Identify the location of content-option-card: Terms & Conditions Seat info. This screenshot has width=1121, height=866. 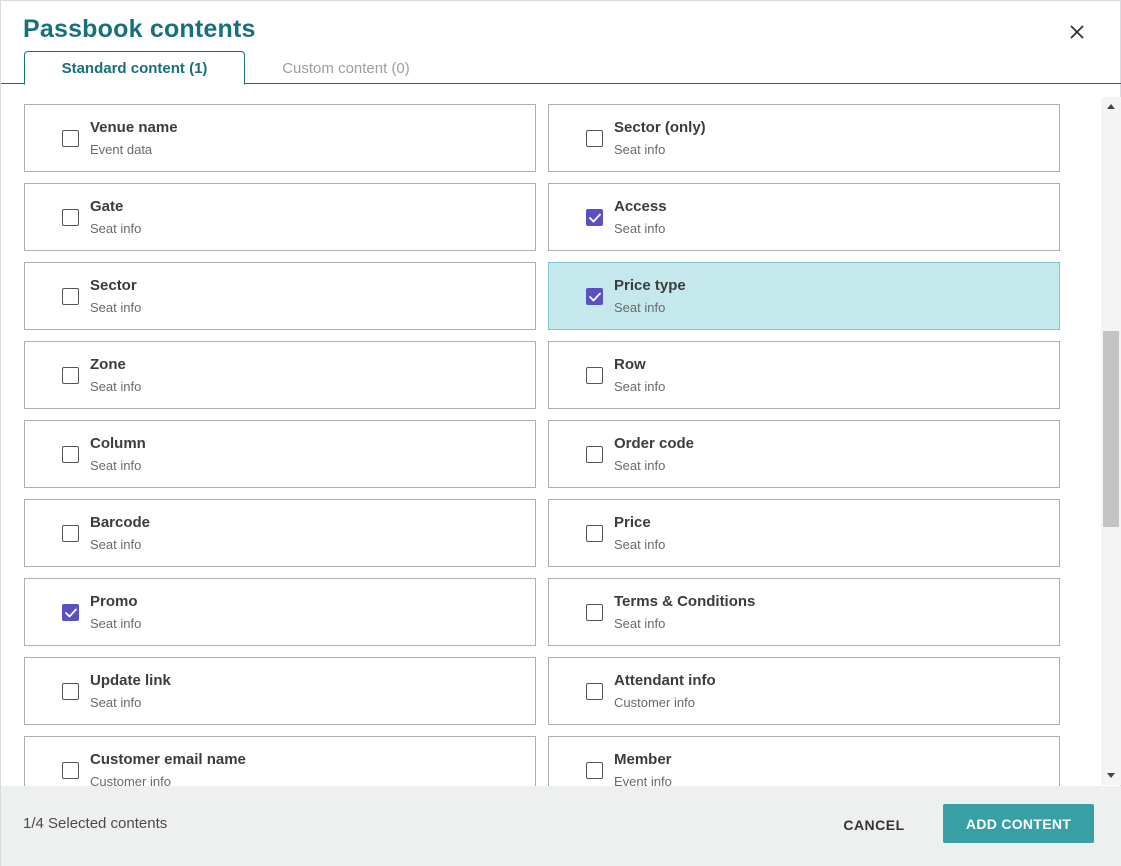
(804, 612).